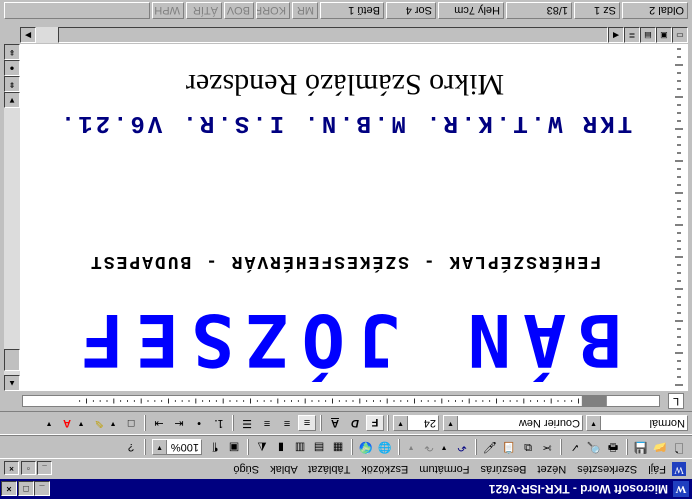 The image size is (692, 499). Describe the element at coordinates (385, 447) in the screenshot. I see `insert-hyperlink-icon: 🌐` at that location.